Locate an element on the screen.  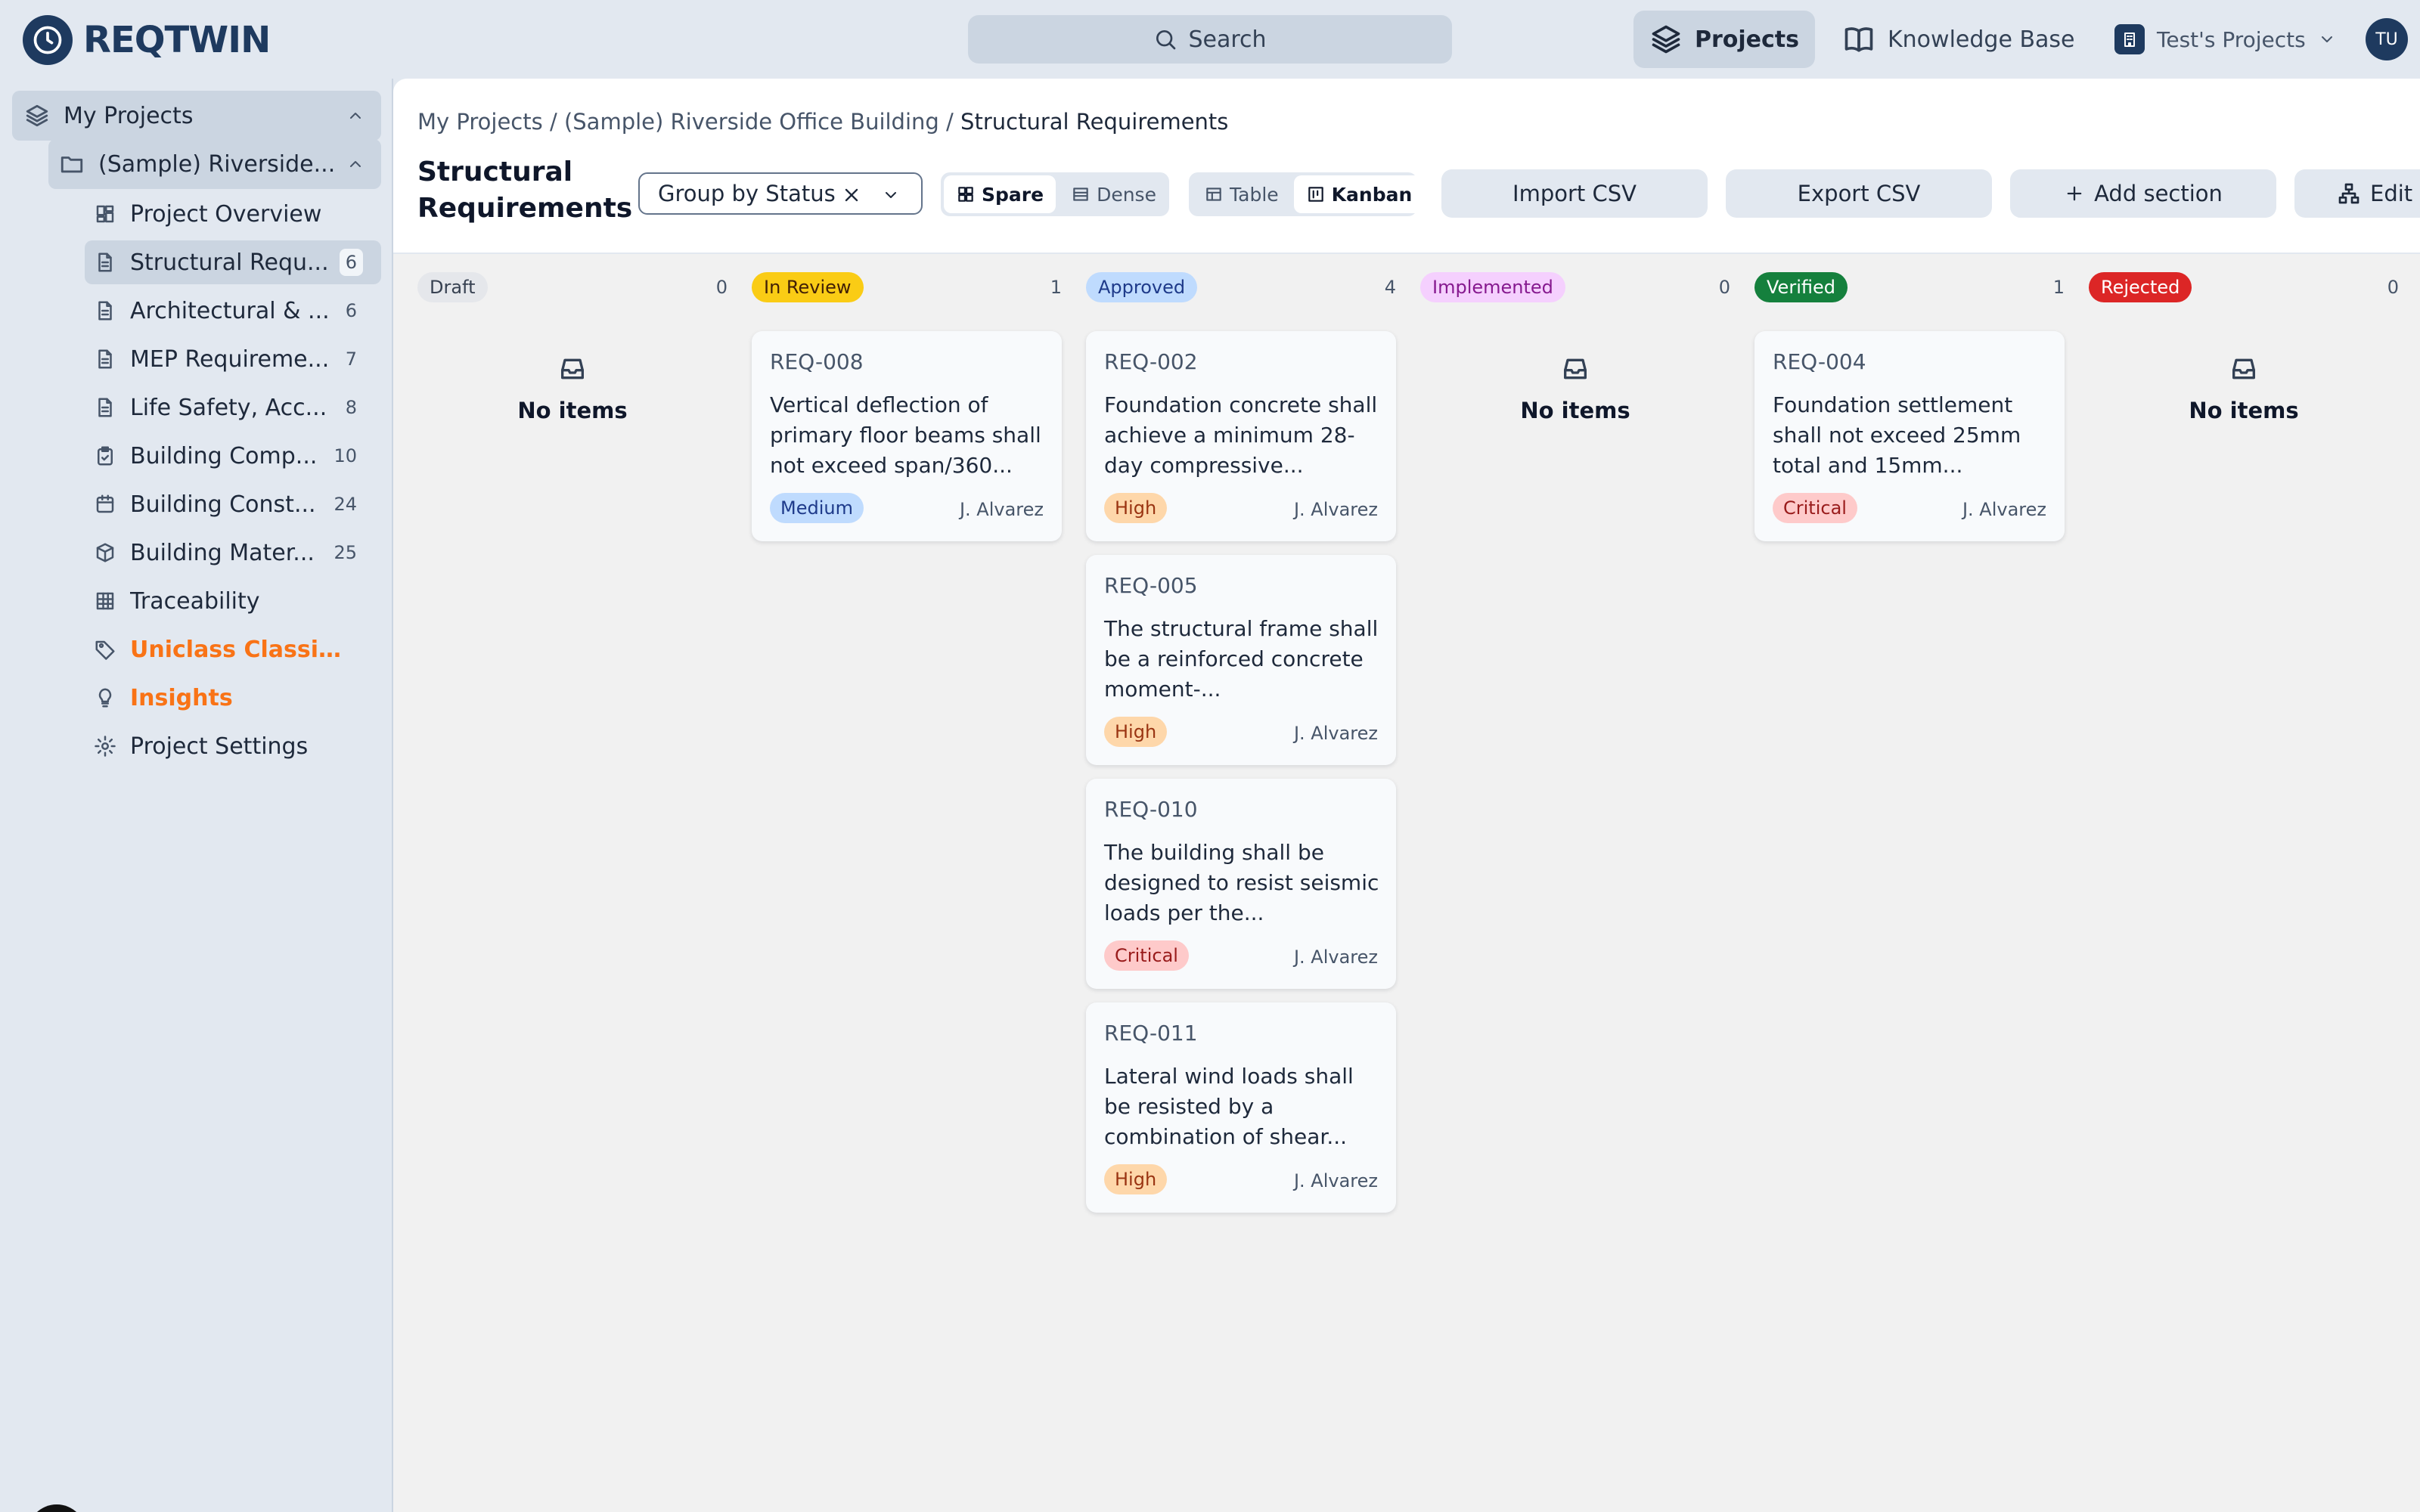
column-header: Rejected 0 is located at coordinates (2244, 288).